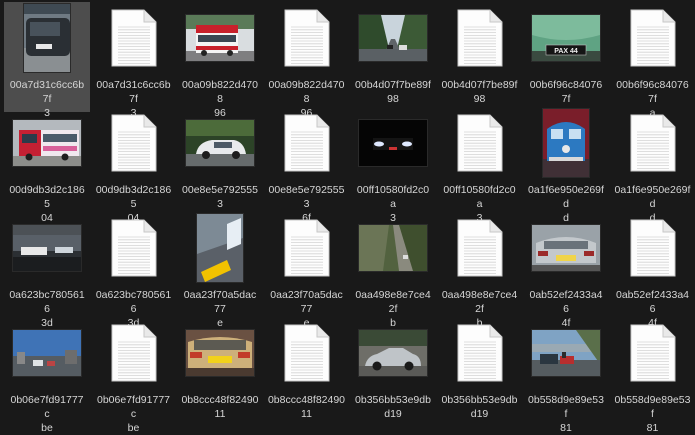 The width and height of the screenshot is (695, 435). I want to click on file-item-text: 00a09b822d470896, so click(307, 57).